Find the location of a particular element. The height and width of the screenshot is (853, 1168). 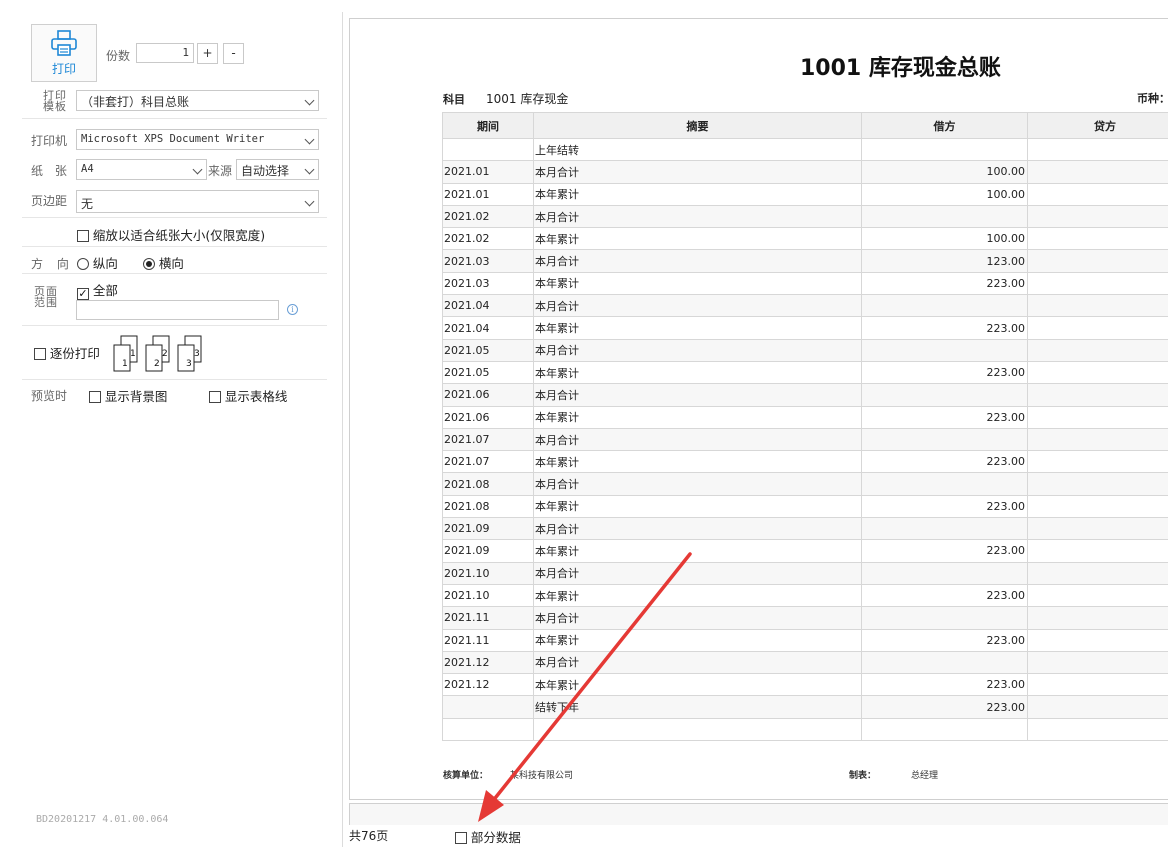

annotation-arrow-icon is located at coordinates (585, 687).